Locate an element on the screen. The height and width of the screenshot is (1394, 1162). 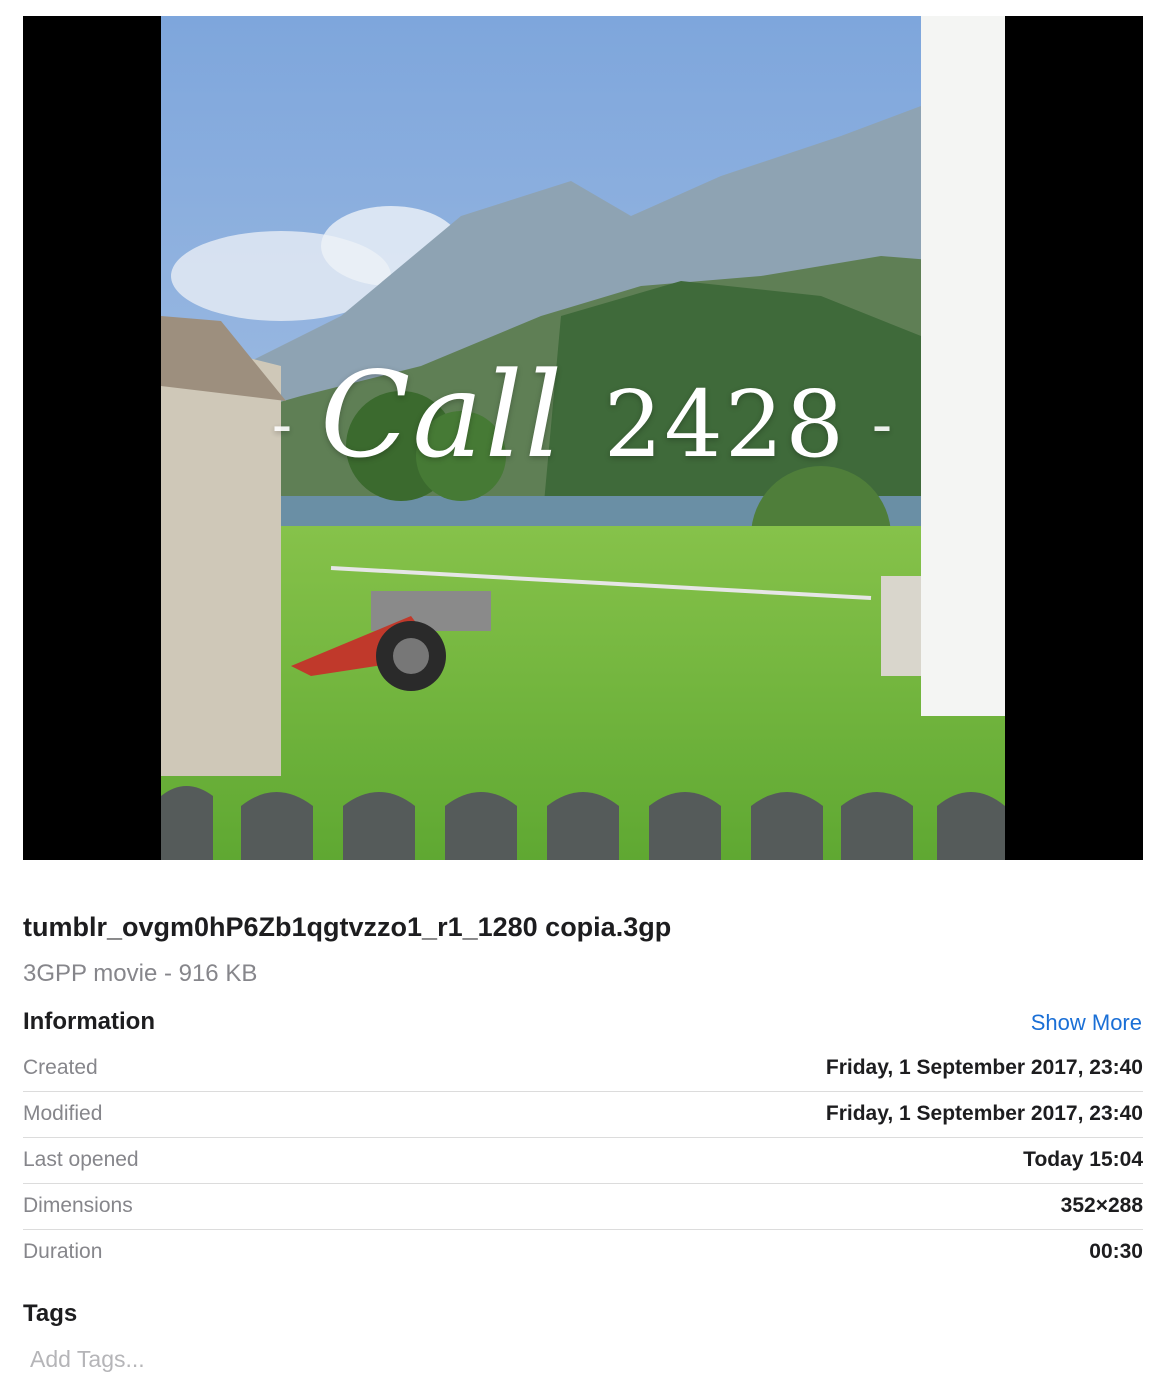
overlay-dash-right: - is located at coordinates (883, 425).